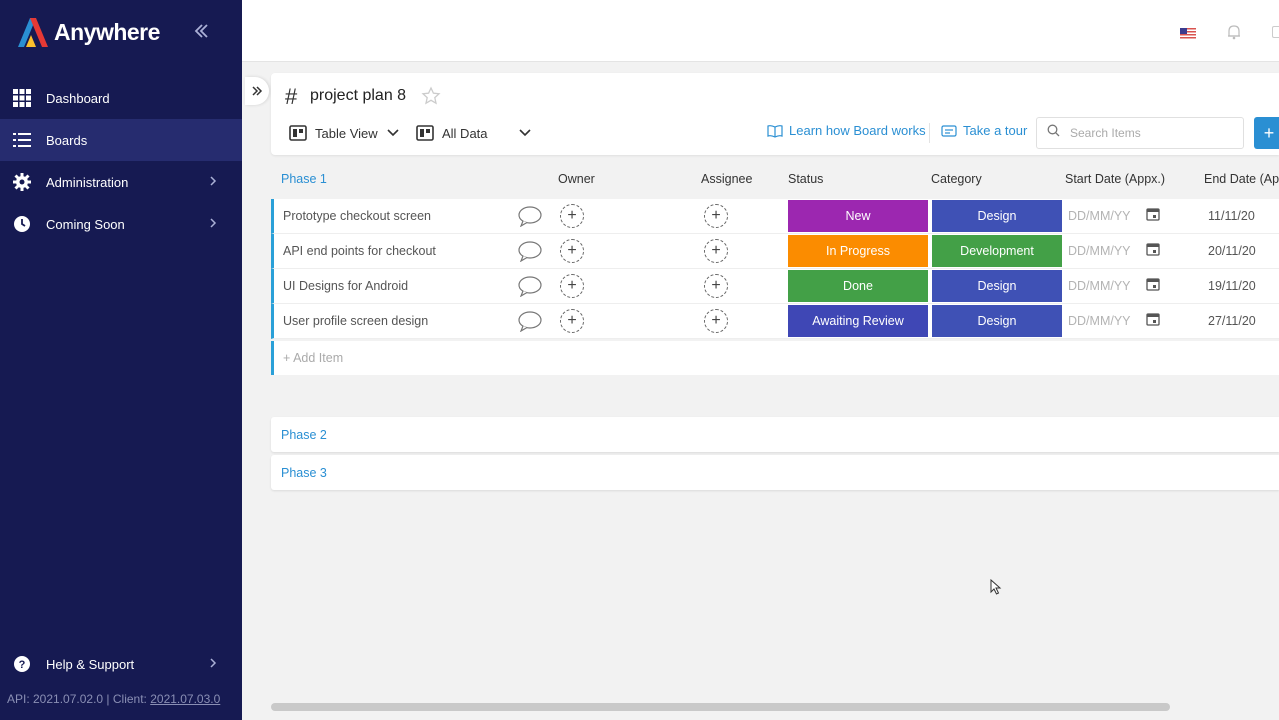 The image size is (1279, 720). I want to click on tour-icon, so click(949, 131).